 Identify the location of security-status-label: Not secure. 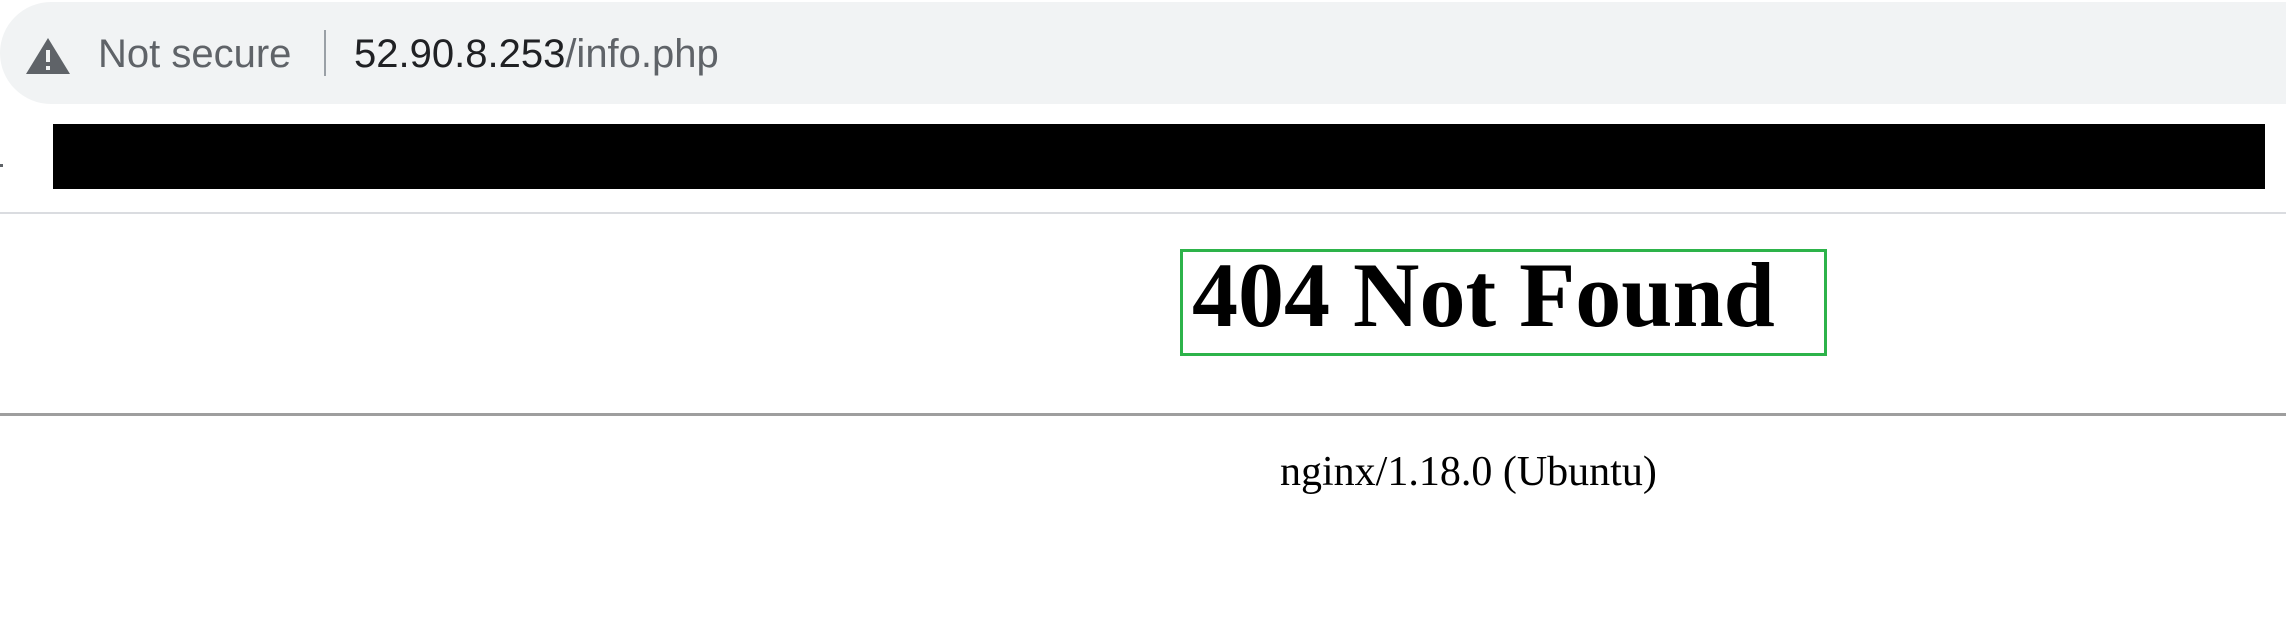
(194, 54).